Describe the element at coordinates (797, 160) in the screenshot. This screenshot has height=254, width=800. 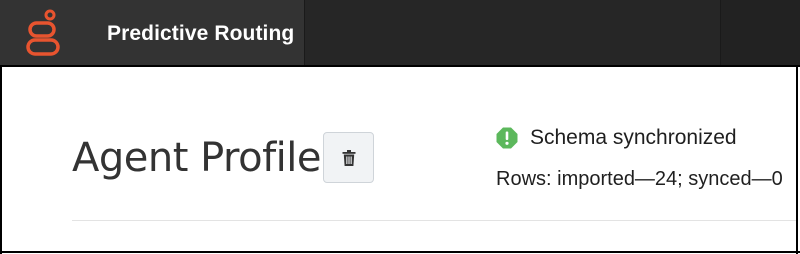
I see `frame-border-right` at that location.